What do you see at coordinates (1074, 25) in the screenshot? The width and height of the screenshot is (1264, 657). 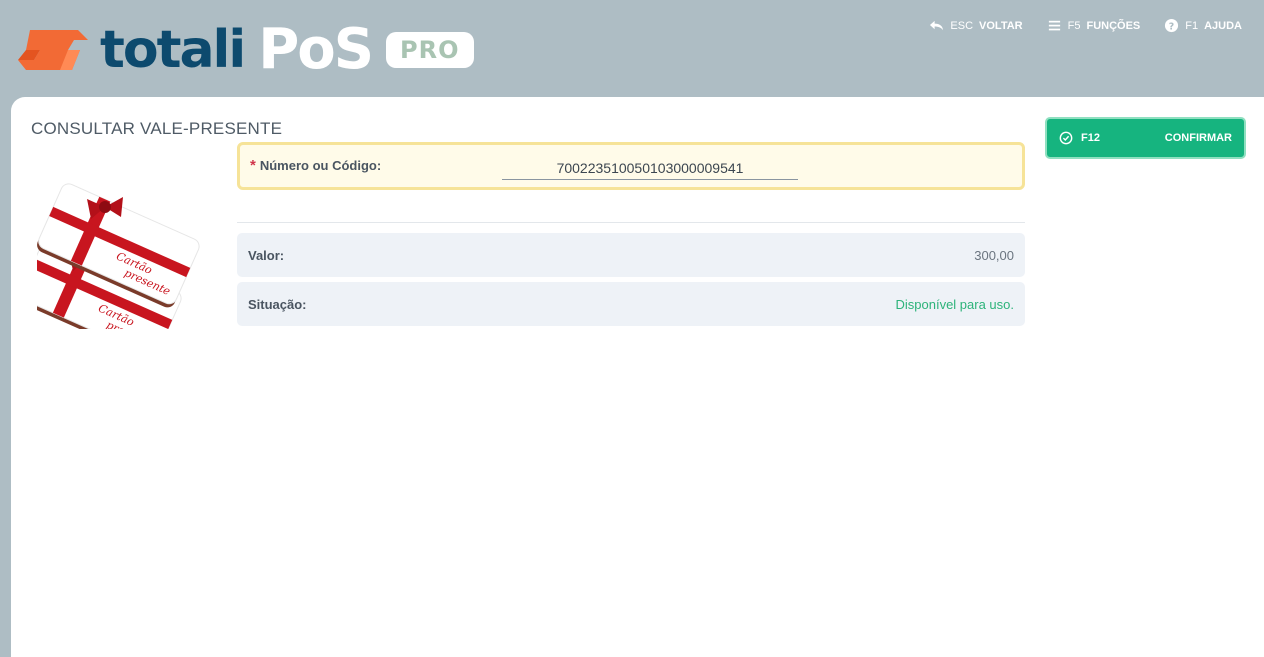 I see `funcoes-key: F5` at bounding box center [1074, 25].